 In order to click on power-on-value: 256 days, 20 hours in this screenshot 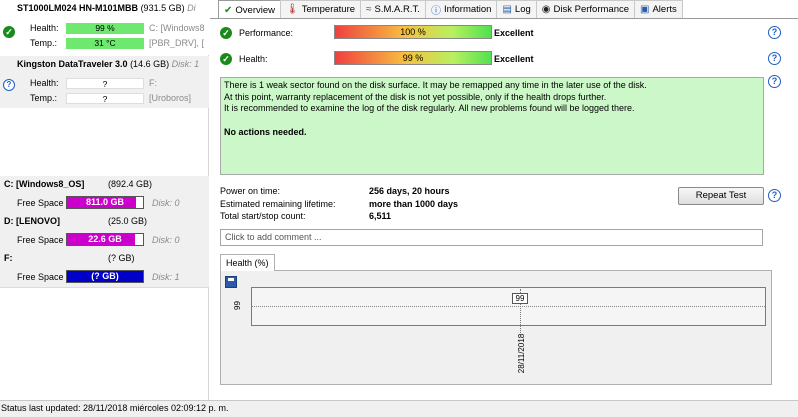, I will do `click(409, 191)`.